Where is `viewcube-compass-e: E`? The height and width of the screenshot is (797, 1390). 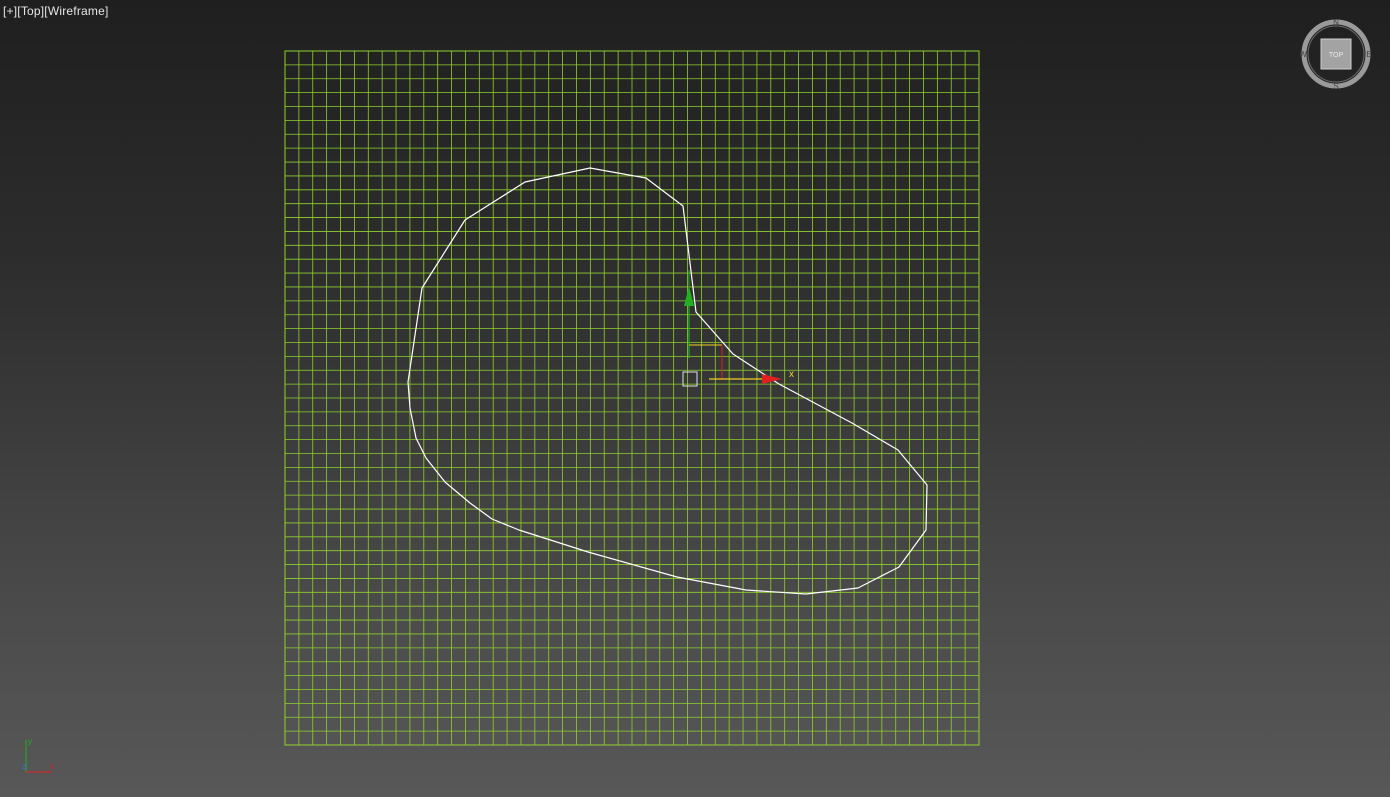
viewcube-compass-e: E is located at coordinates (1368, 54).